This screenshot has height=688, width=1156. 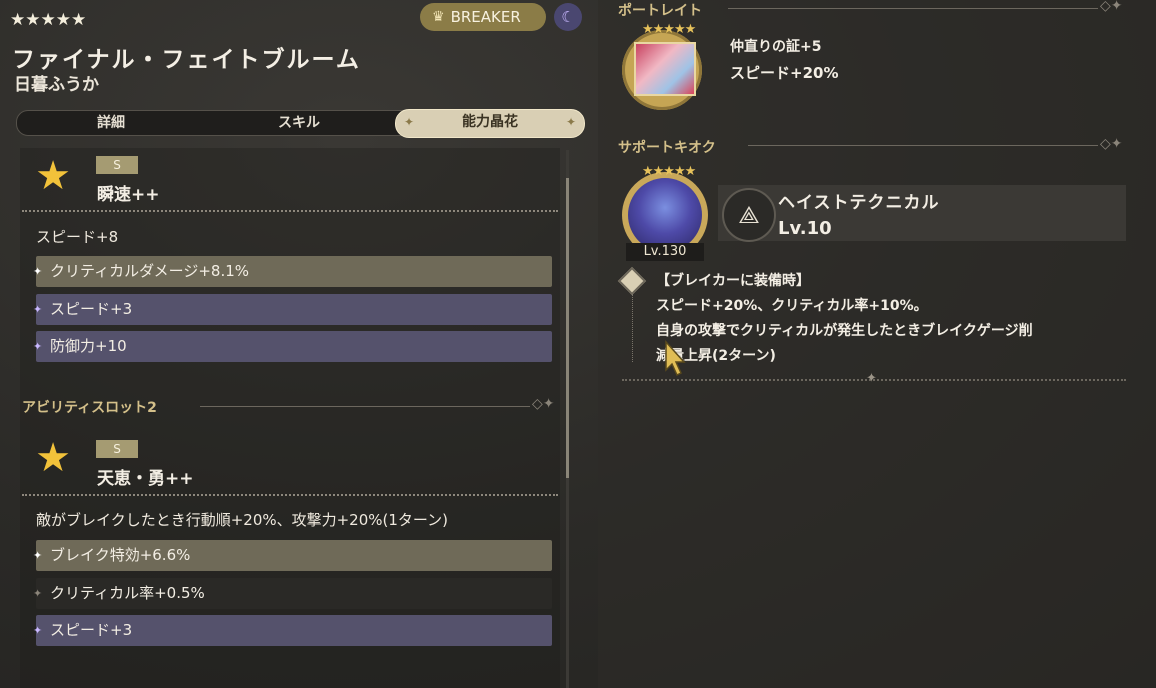 I want to click on support-level: Lv.10, so click(x=805, y=228).